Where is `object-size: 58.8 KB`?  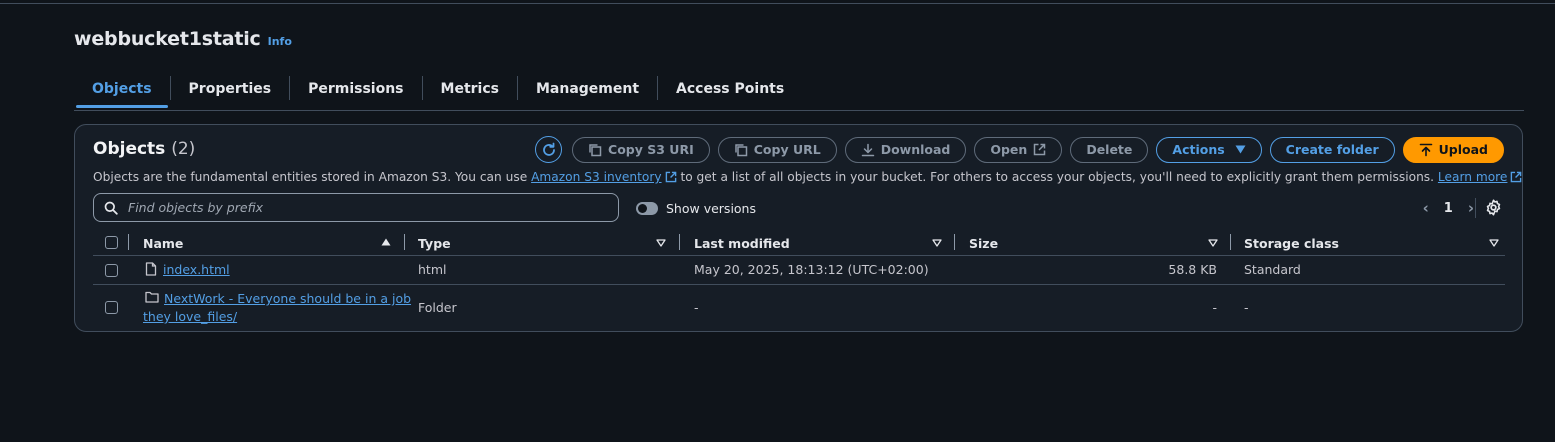 object-size: 58.8 KB is located at coordinates (1192, 269).